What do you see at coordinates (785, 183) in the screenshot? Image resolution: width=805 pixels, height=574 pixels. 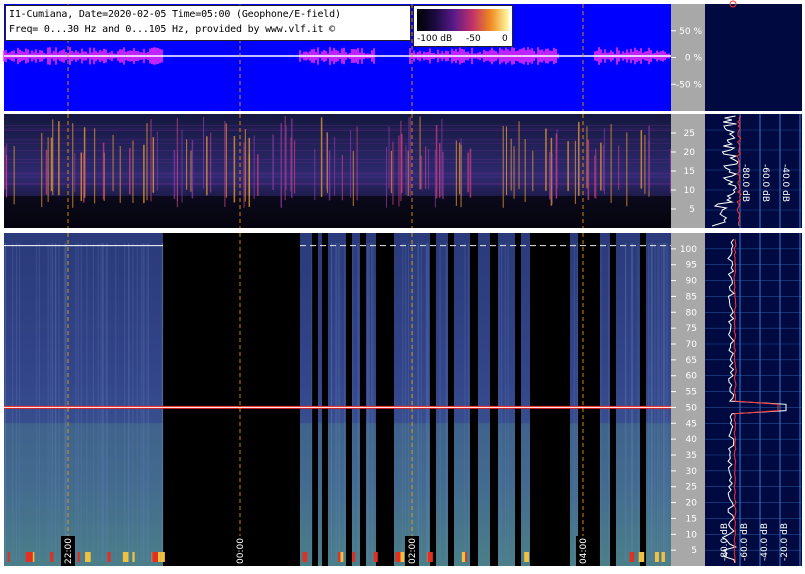 I see `low-band-db-label: -40.0 dB` at bounding box center [785, 183].